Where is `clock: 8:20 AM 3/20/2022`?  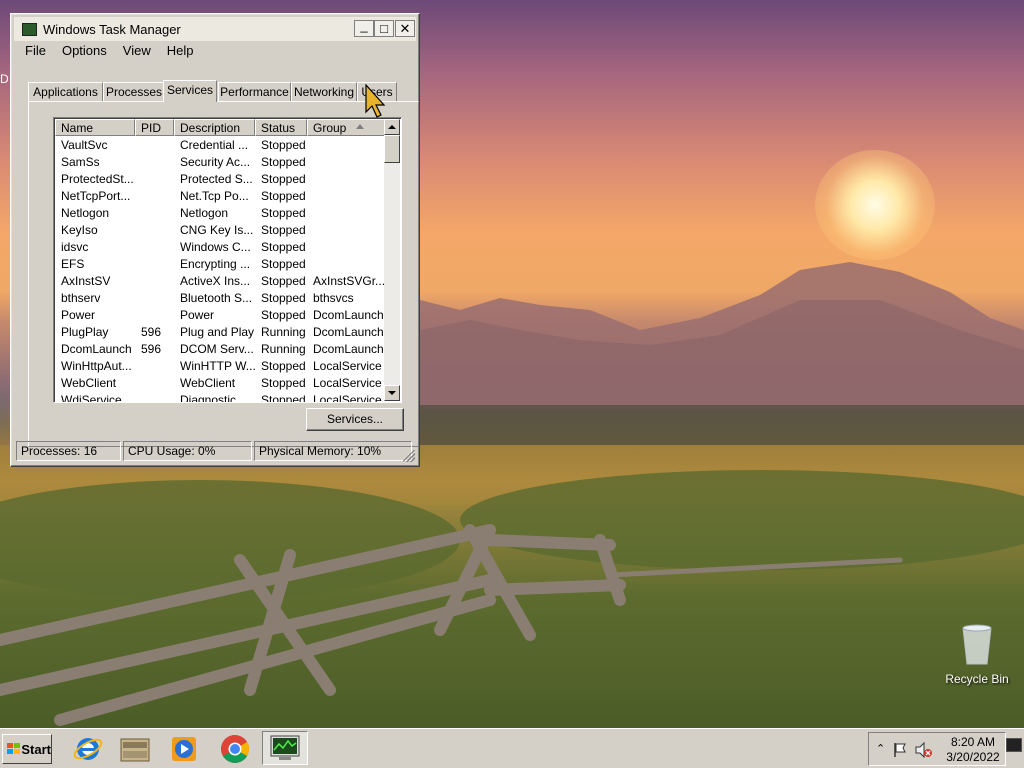 clock: 8:20 AM 3/20/2022 is located at coordinates (973, 750).